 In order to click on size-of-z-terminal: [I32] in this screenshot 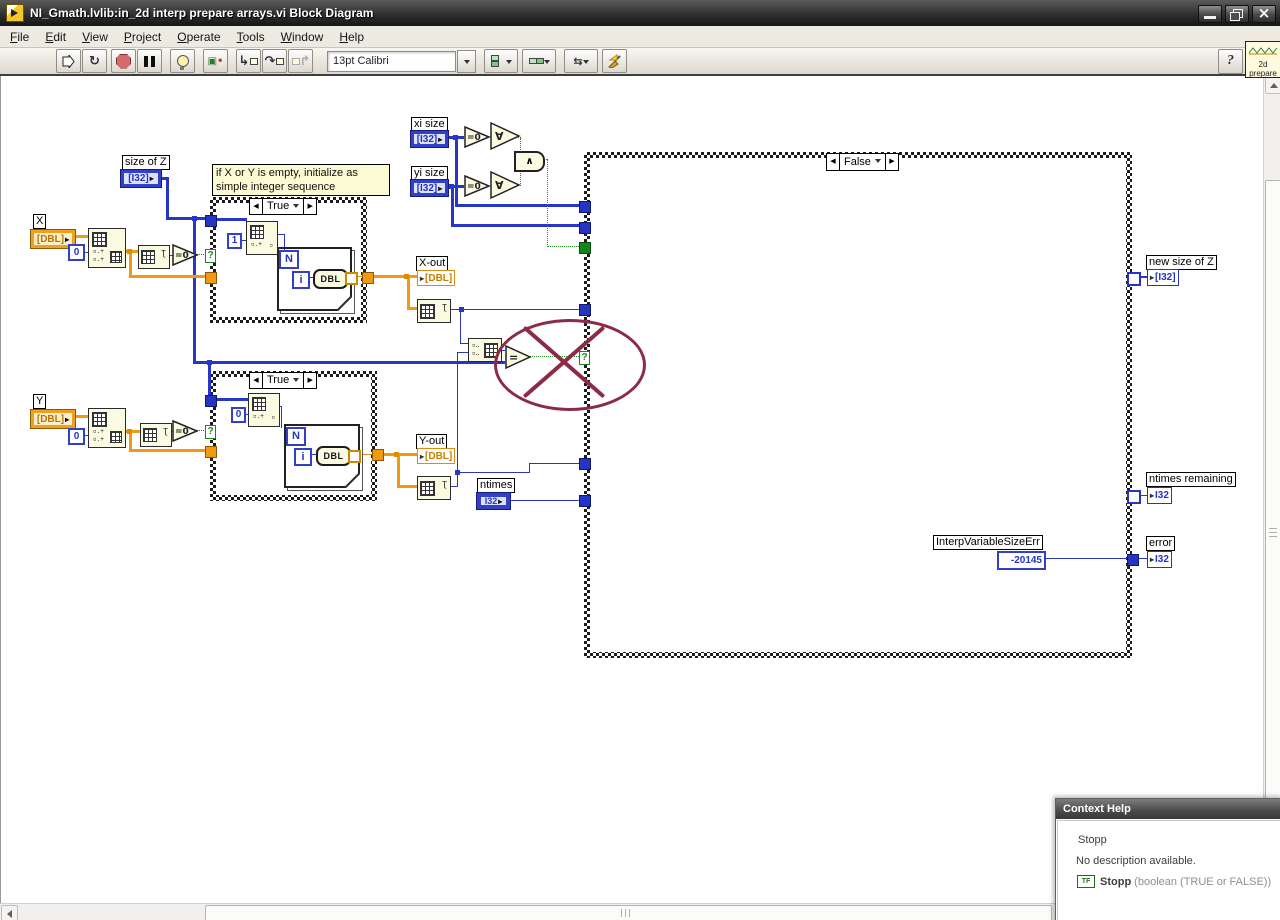, I will do `click(141, 178)`.